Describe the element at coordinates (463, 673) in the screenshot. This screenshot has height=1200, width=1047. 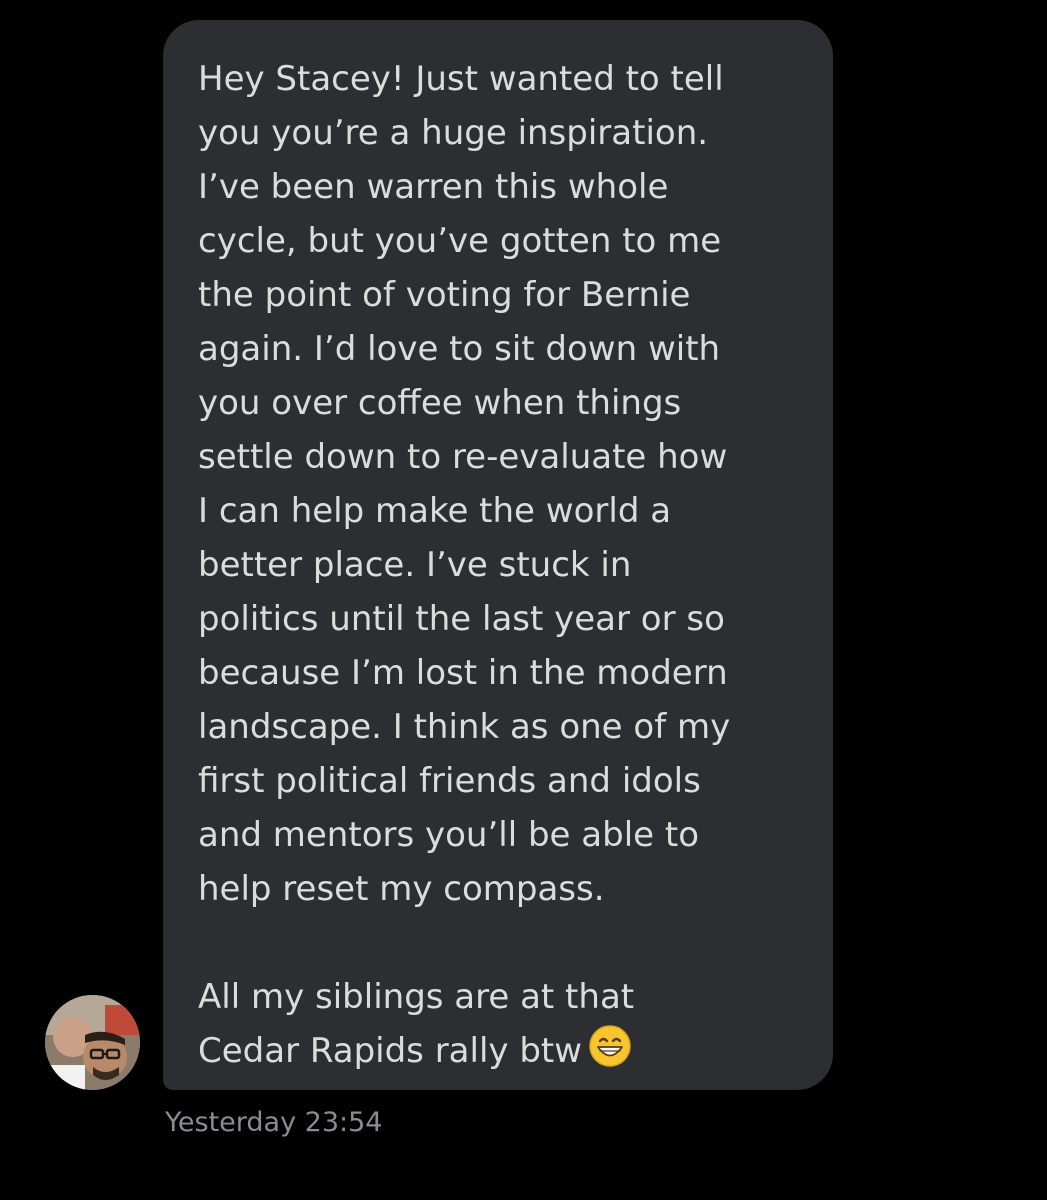
I see `message-line: because I’m lost in the modern` at that location.